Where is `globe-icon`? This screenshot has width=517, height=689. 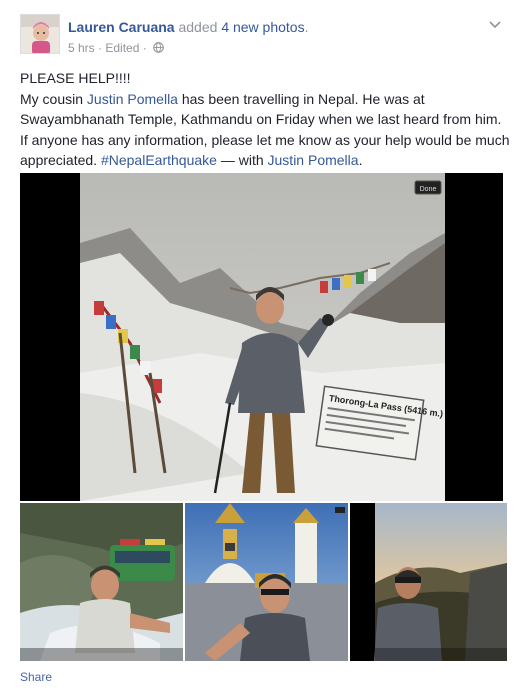
globe-icon is located at coordinates (158, 48).